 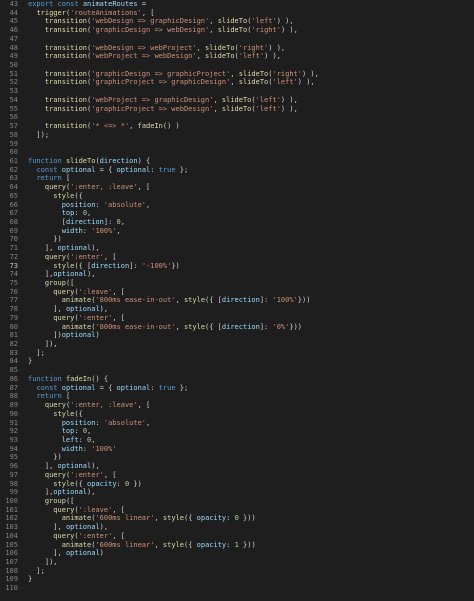 What do you see at coordinates (237, 396) in the screenshot?
I see `code-line: 88 return [` at bounding box center [237, 396].